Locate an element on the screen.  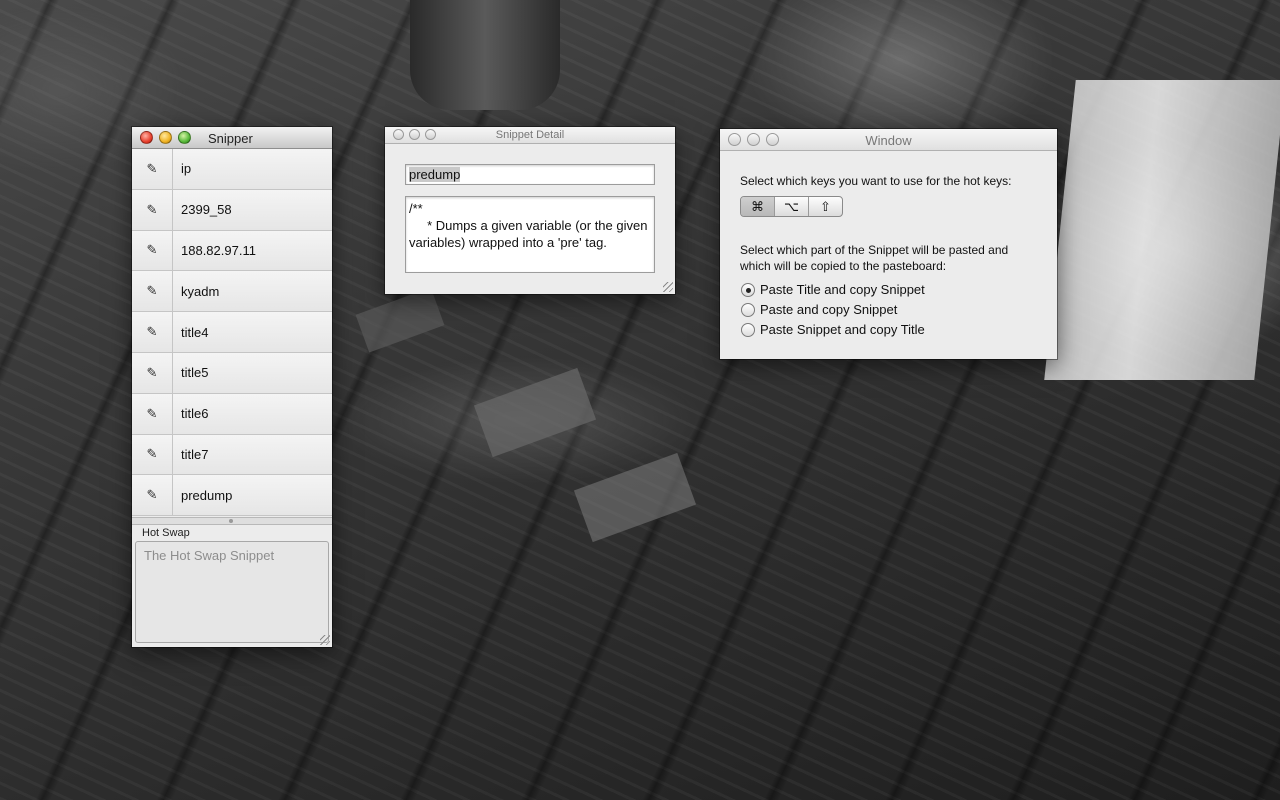
snippet-title: title5 is located at coordinates (195, 373).